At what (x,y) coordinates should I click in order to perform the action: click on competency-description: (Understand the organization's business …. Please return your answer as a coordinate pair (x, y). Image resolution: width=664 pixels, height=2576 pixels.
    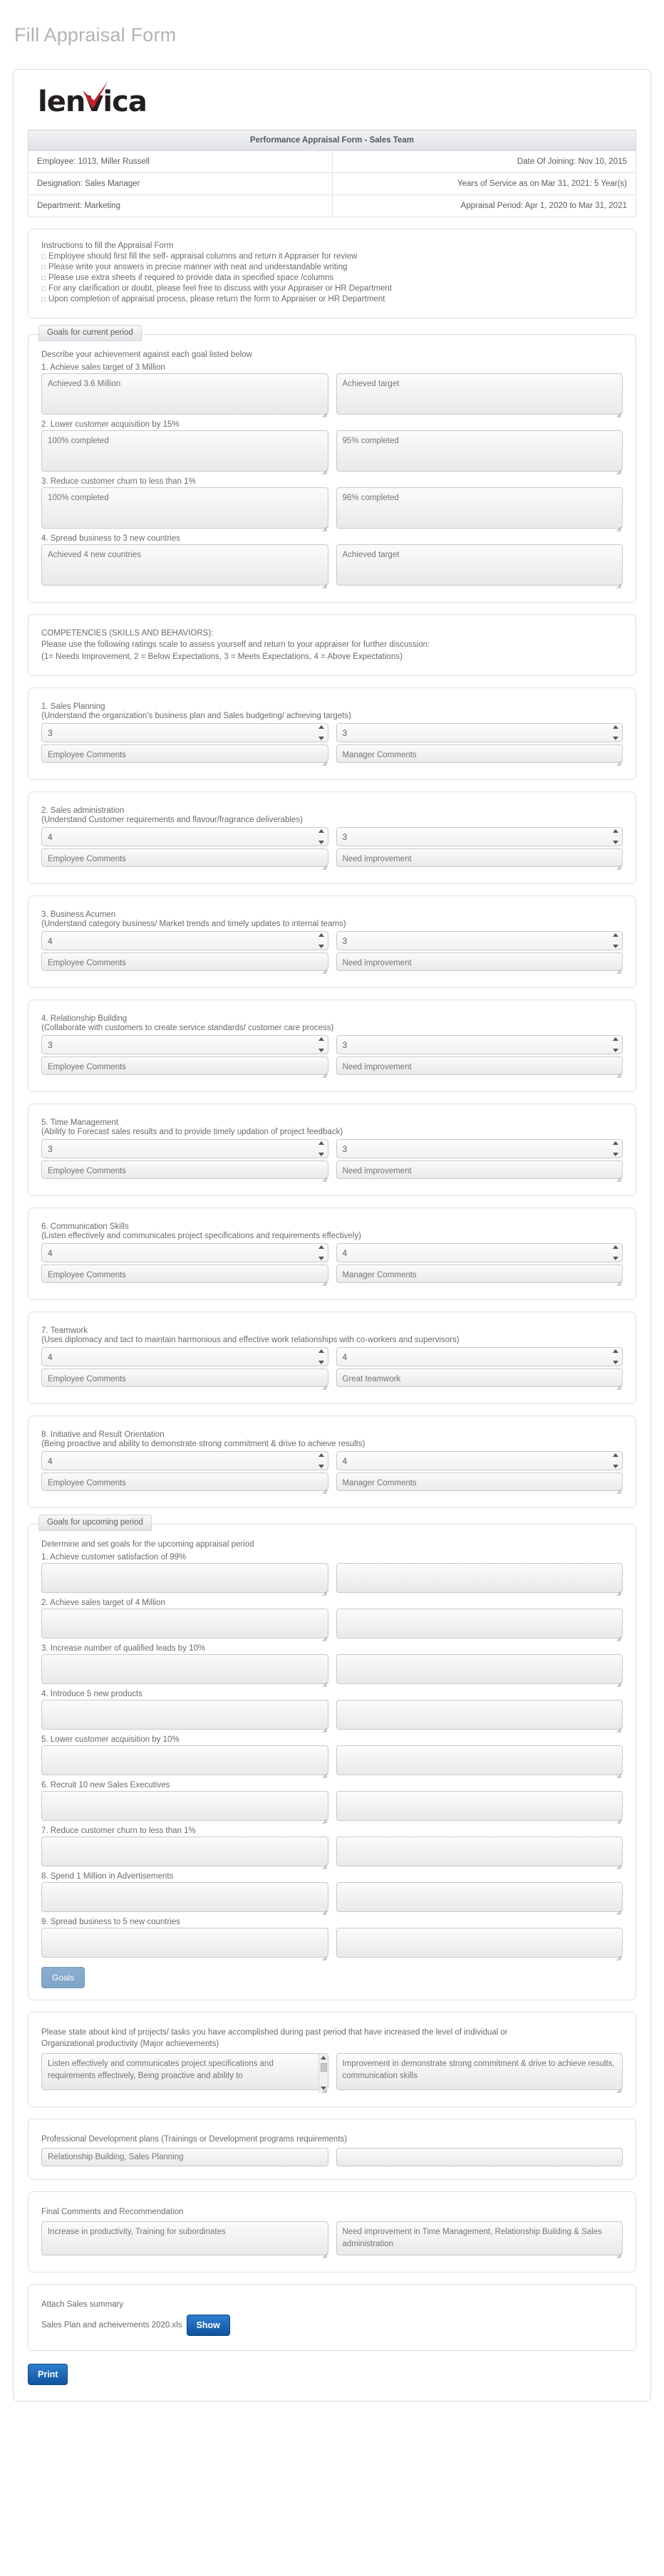
    Looking at the image, I should click on (196, 716).